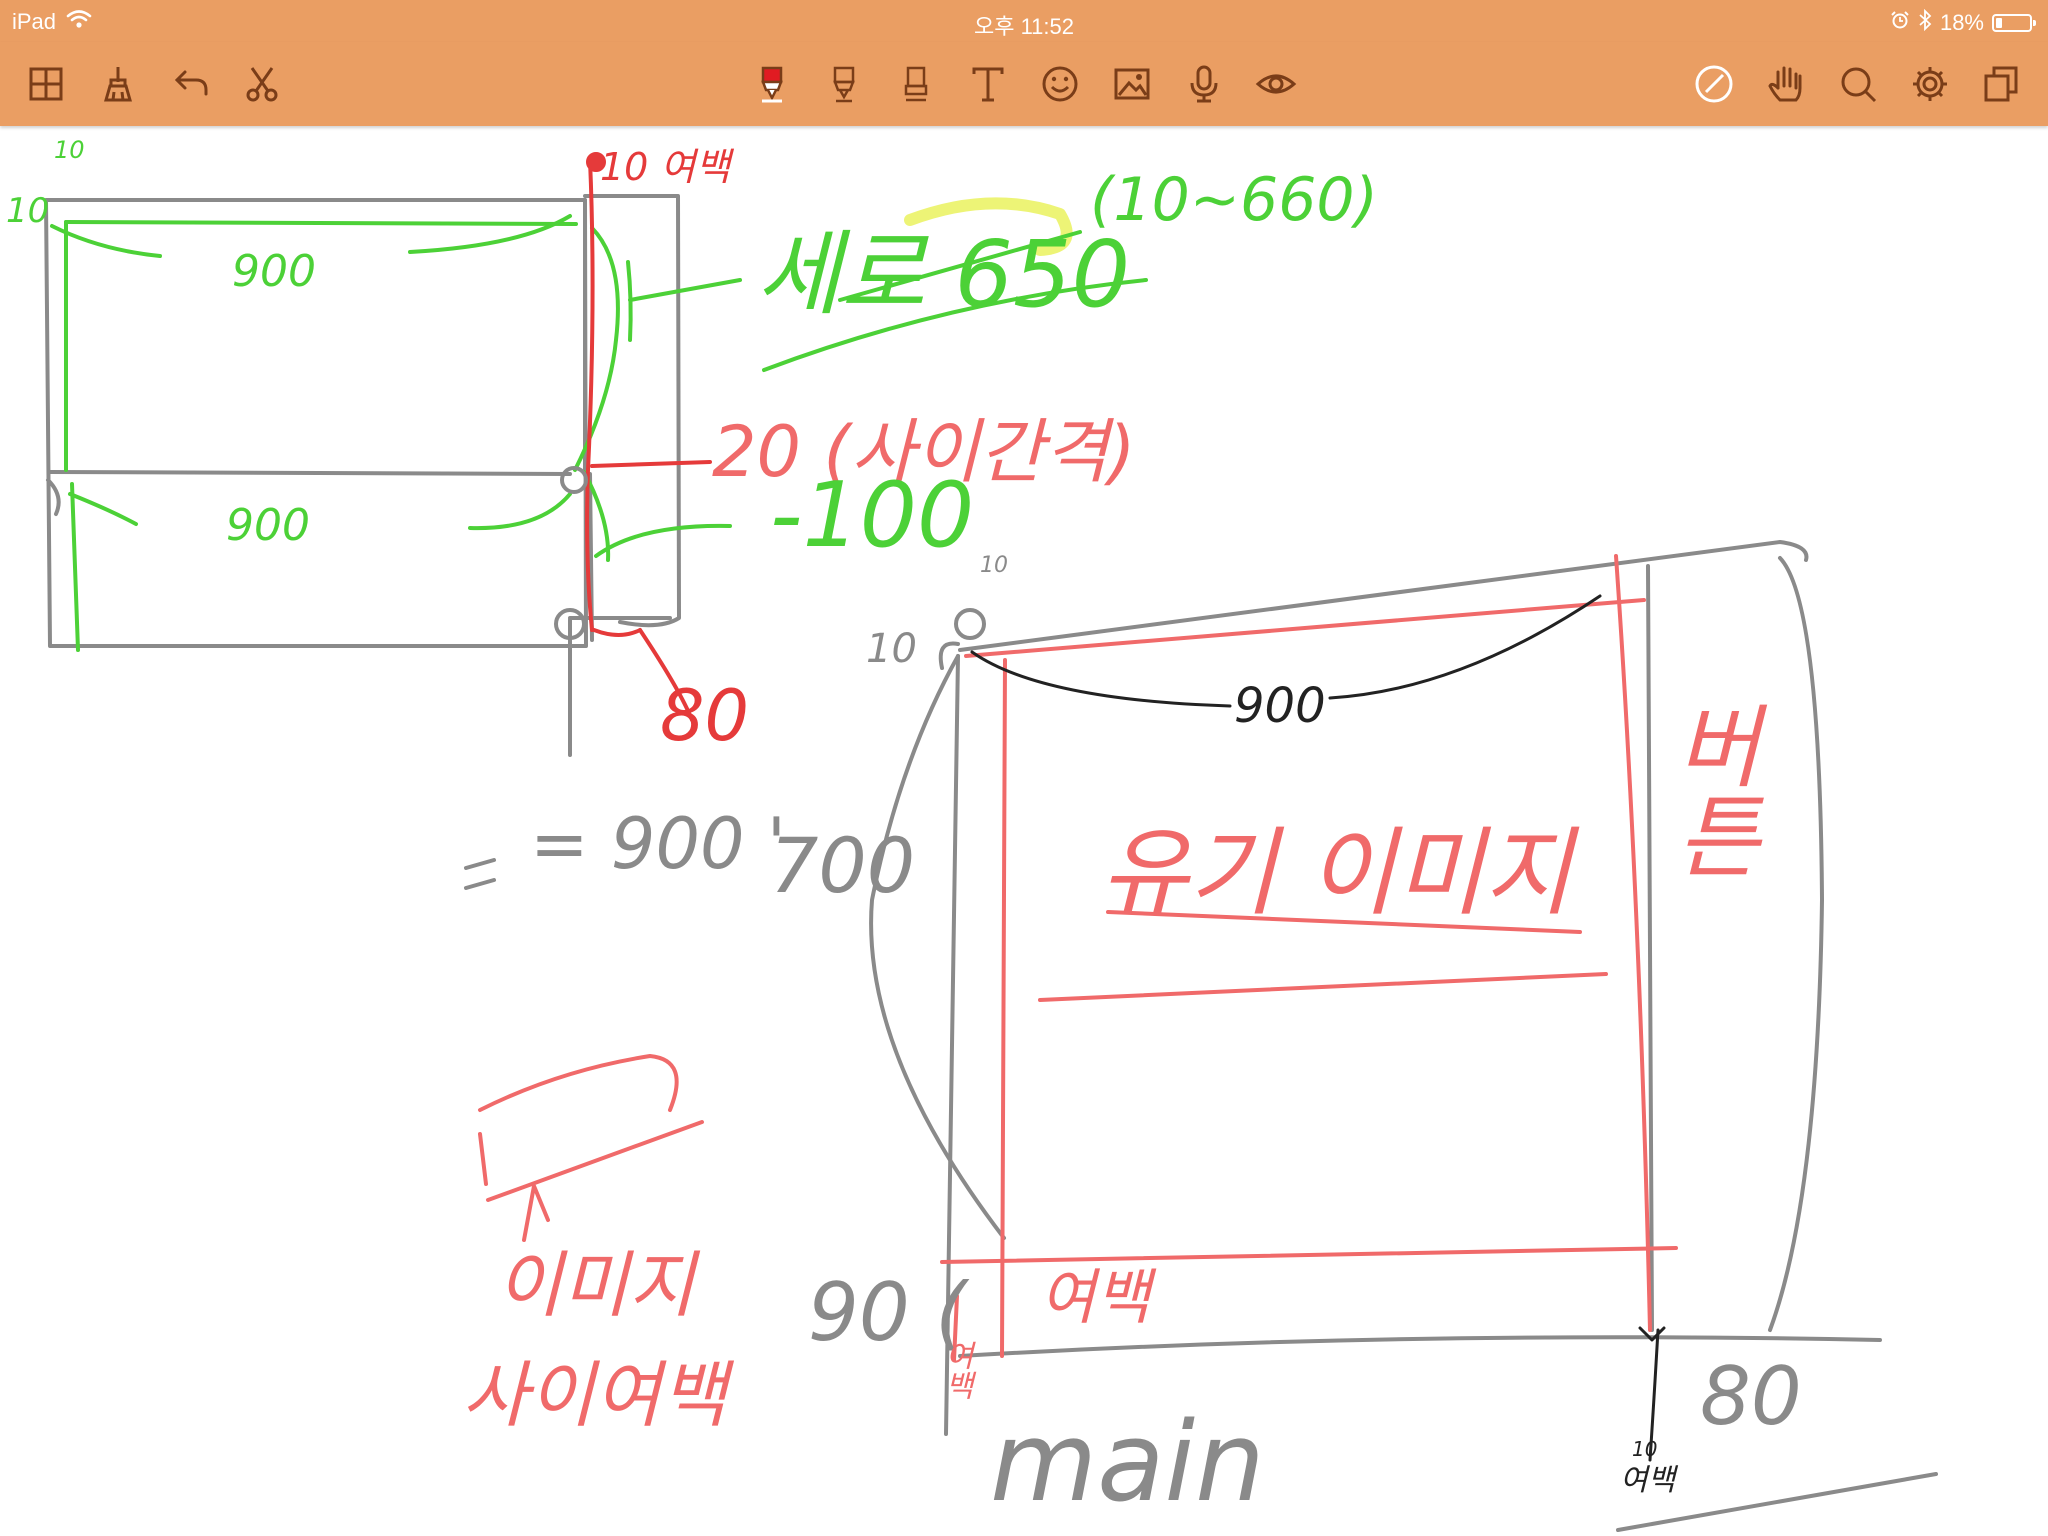 The width and height of the screenshot is (2048, 1536). I want to click on note-image-label: 유기 이미지, so click(1340, 873).